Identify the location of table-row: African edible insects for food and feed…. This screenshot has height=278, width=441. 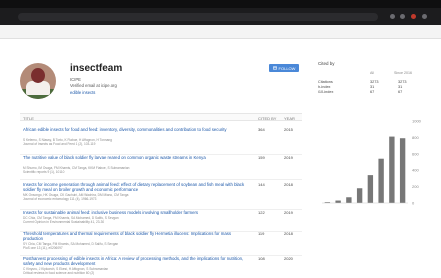
(161, 141).